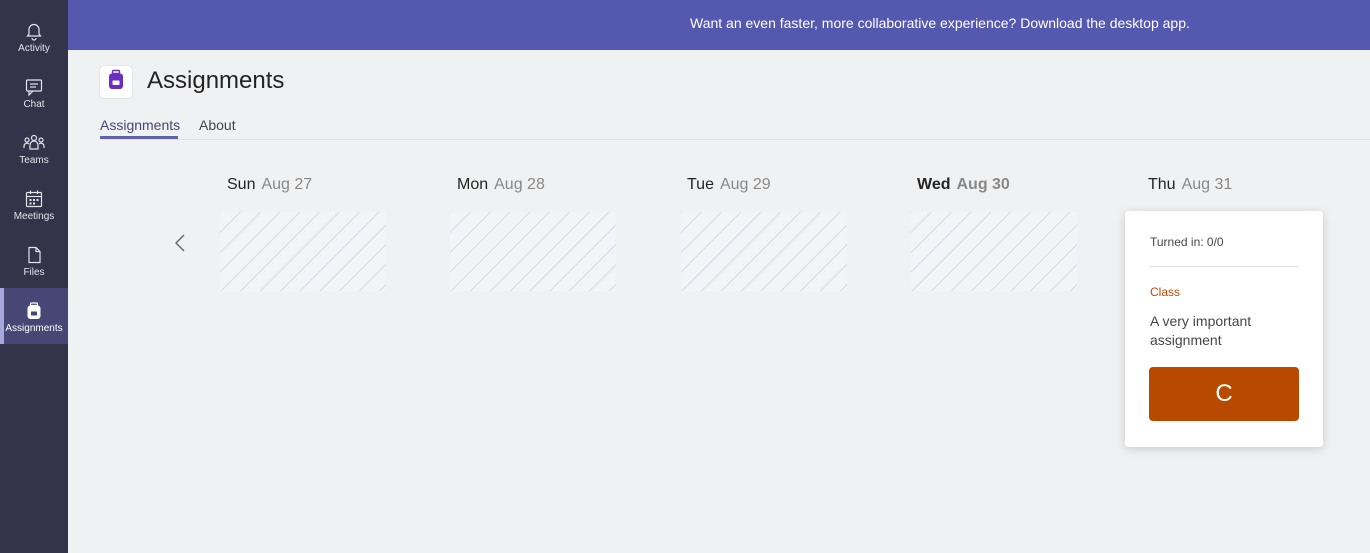 Image resolution: width=1370 pixels, height=553 pixels. I want to click on day-date: Aug 30, so click(983, 184).